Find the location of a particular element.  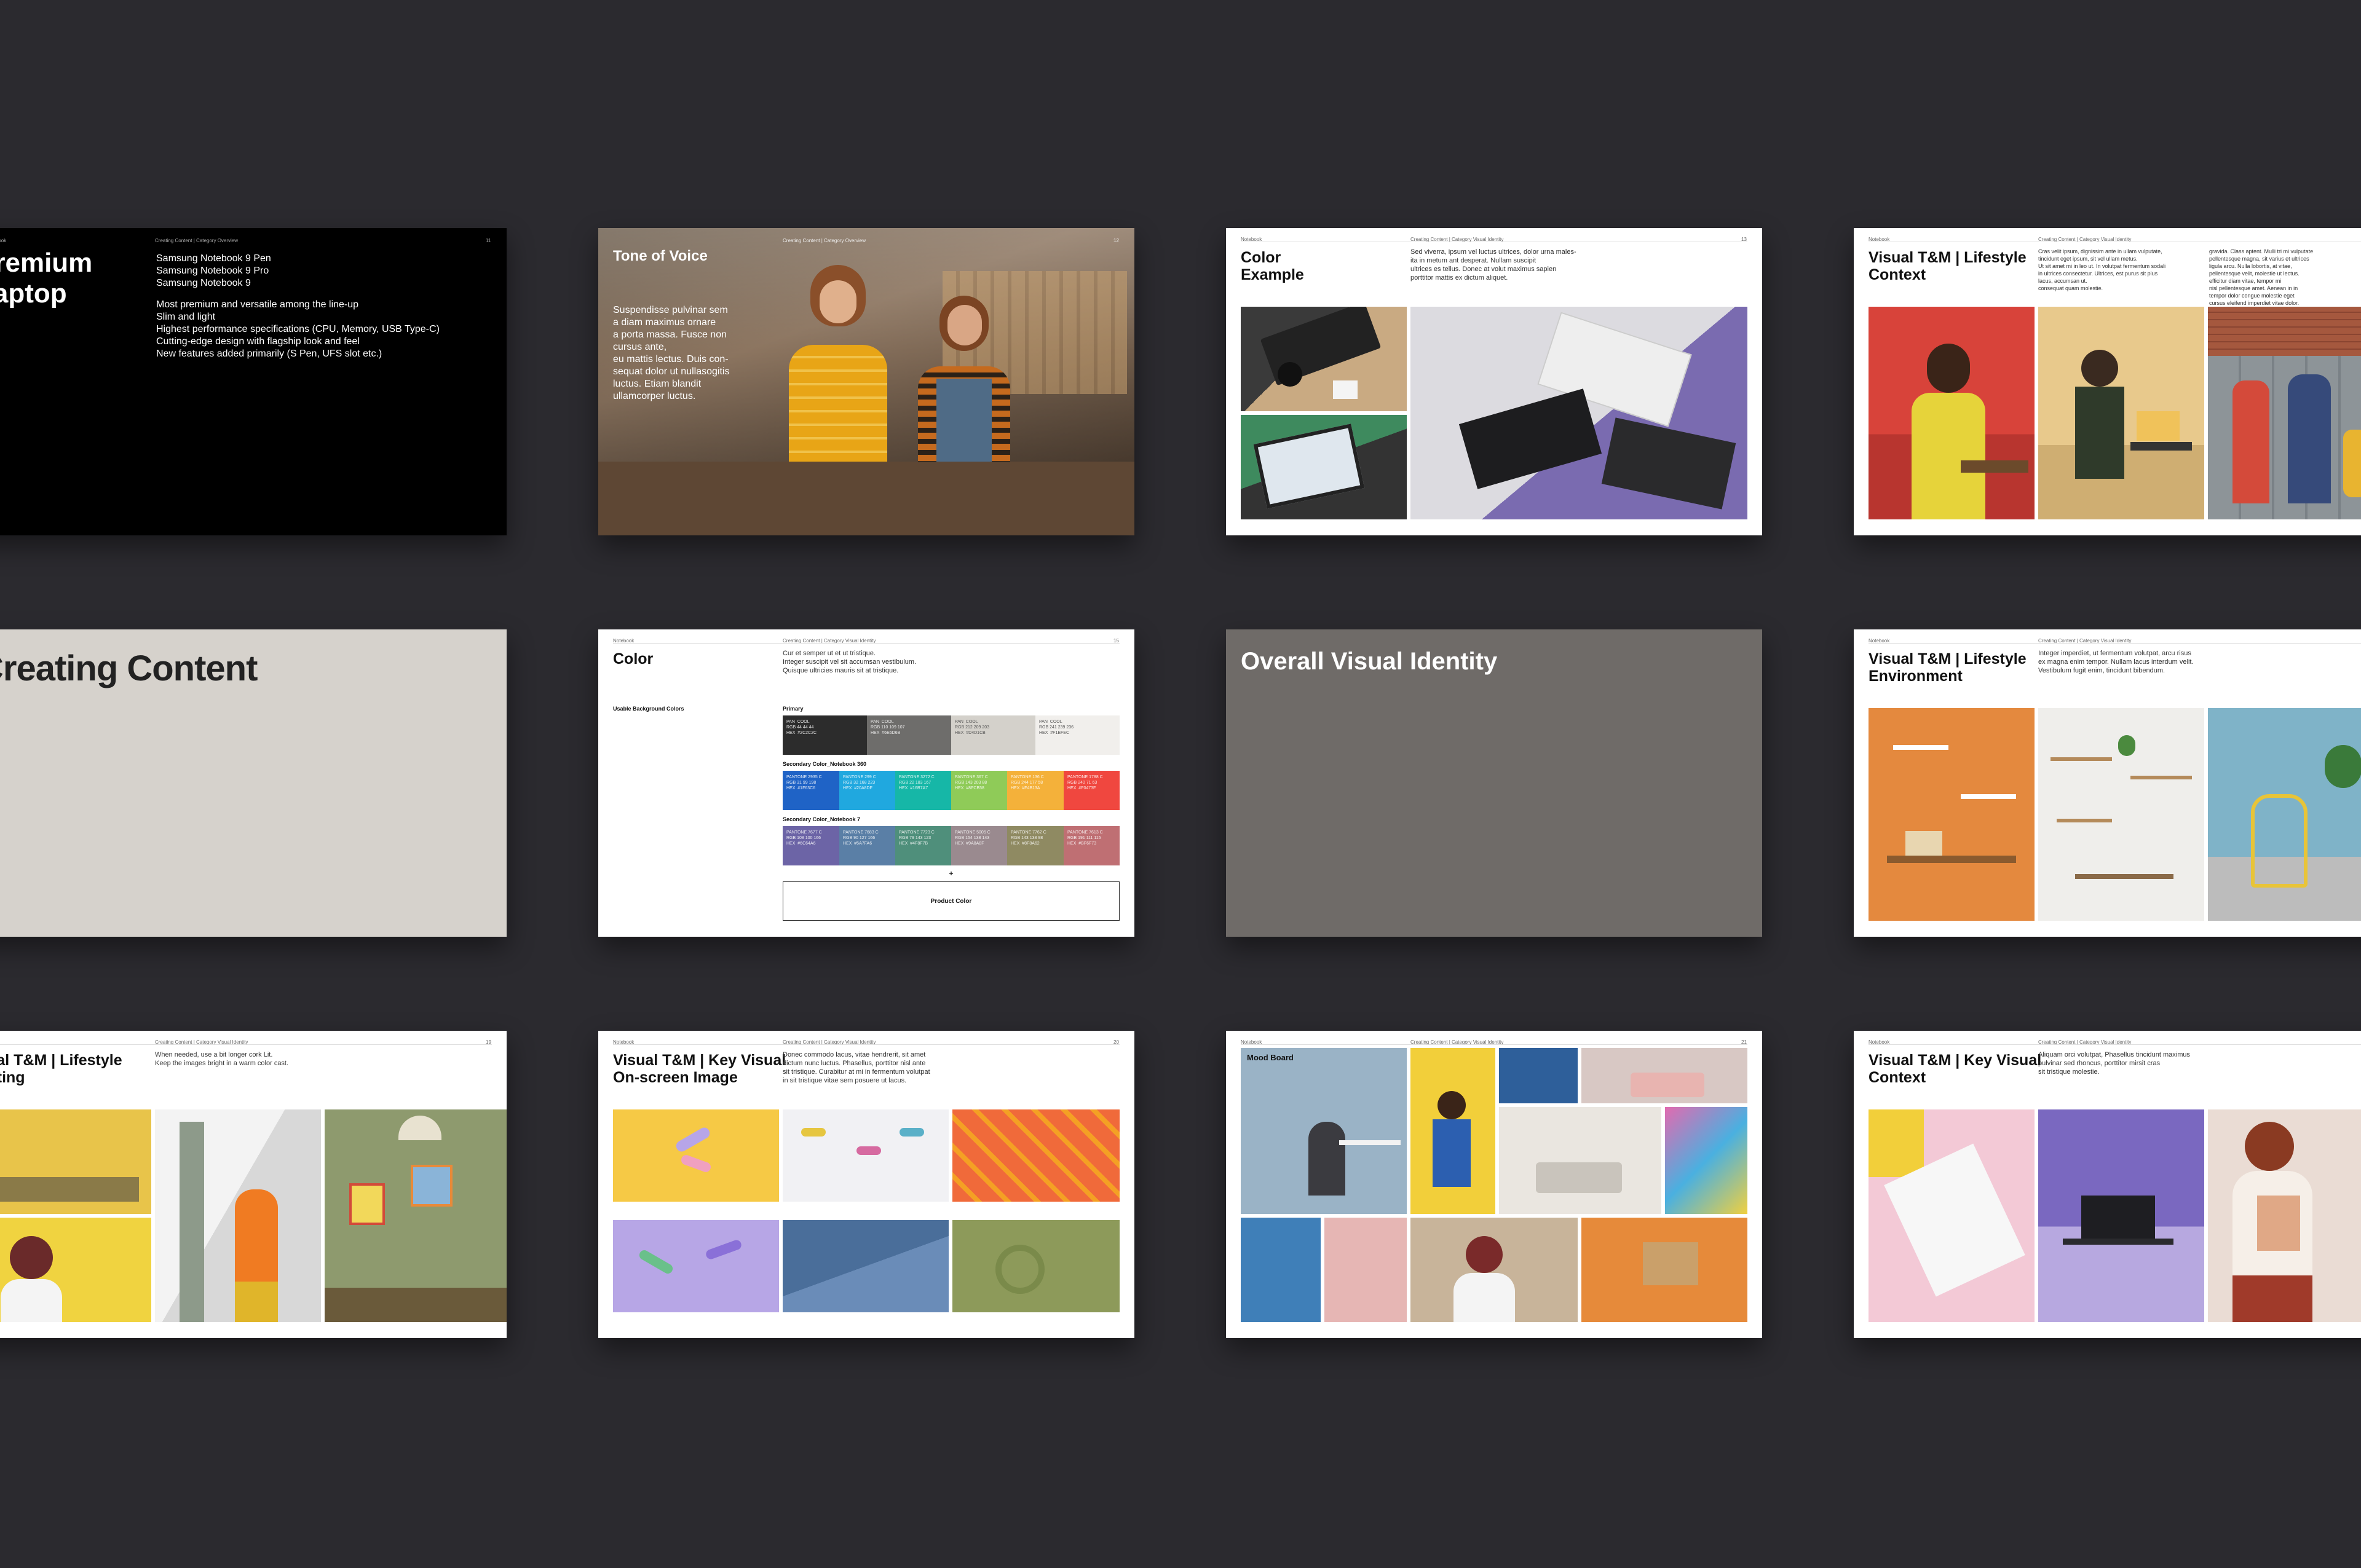

body-line: ligula arcu. Nulla lobortis, at vitae, is located at coordinates (2250, 266).